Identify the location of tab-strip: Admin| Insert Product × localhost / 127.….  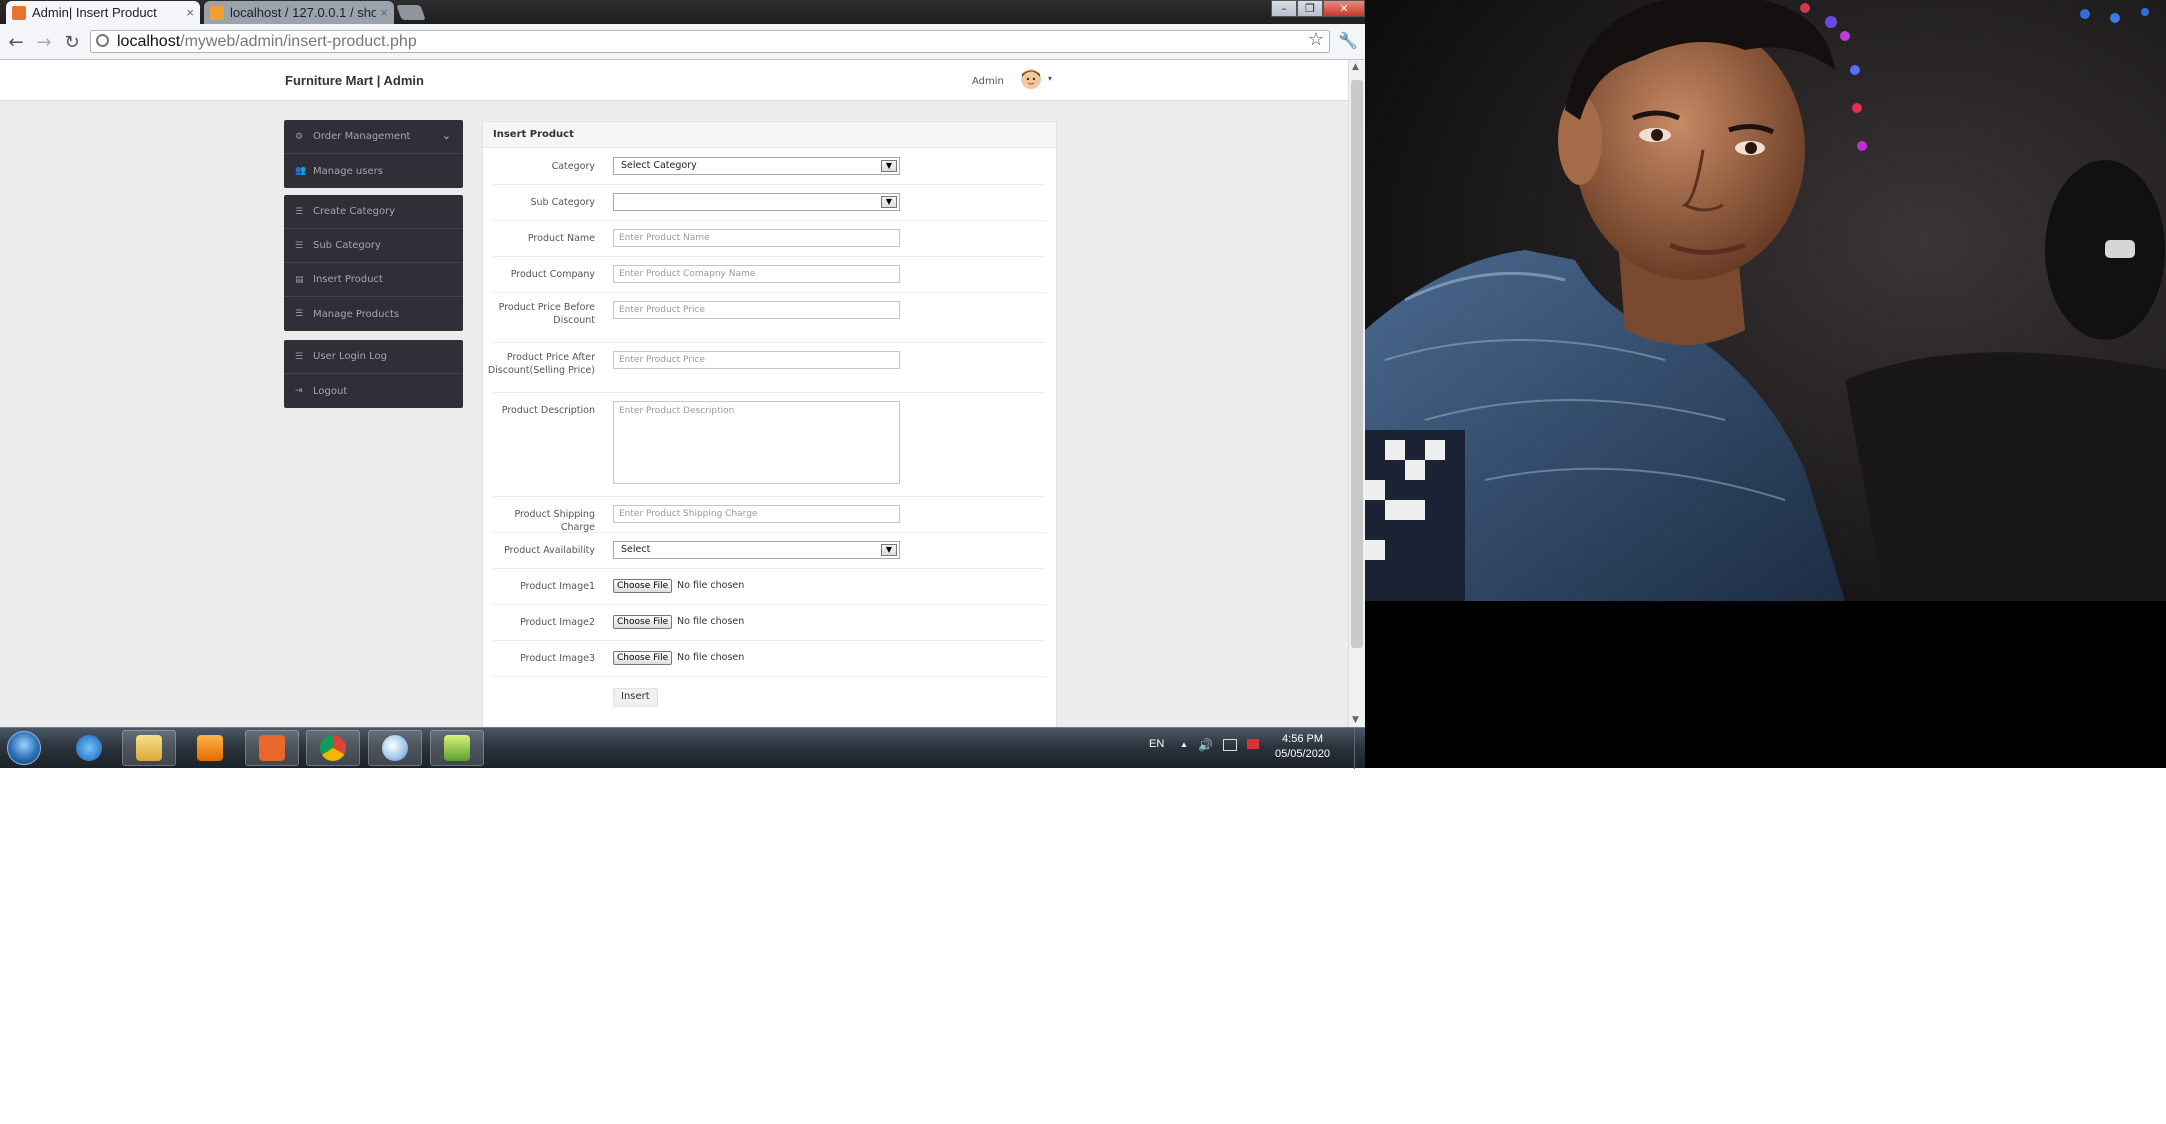
(682, 12).